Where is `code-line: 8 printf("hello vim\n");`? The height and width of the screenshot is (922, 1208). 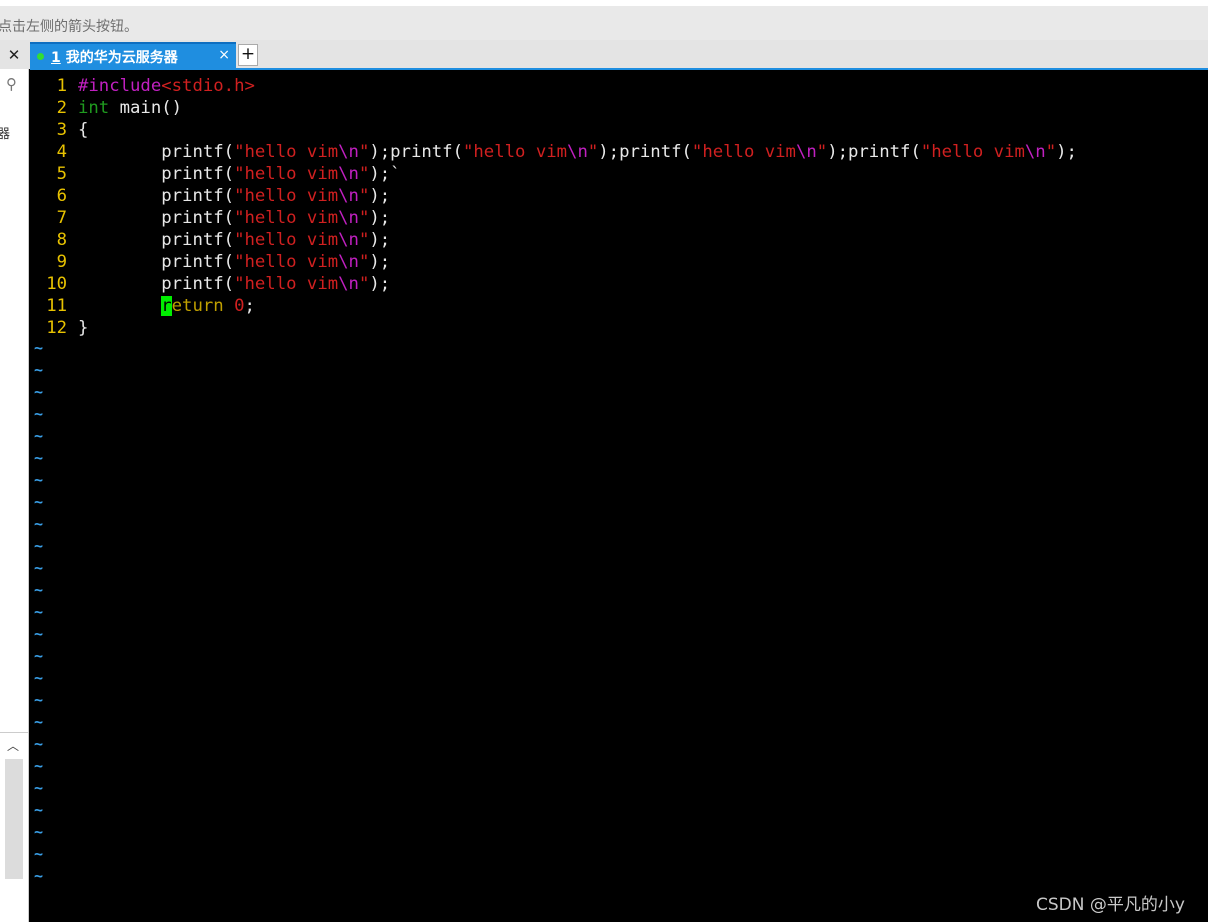 code-line: 8 printf("hello vim\n"); is located at coordinates (210, 240).